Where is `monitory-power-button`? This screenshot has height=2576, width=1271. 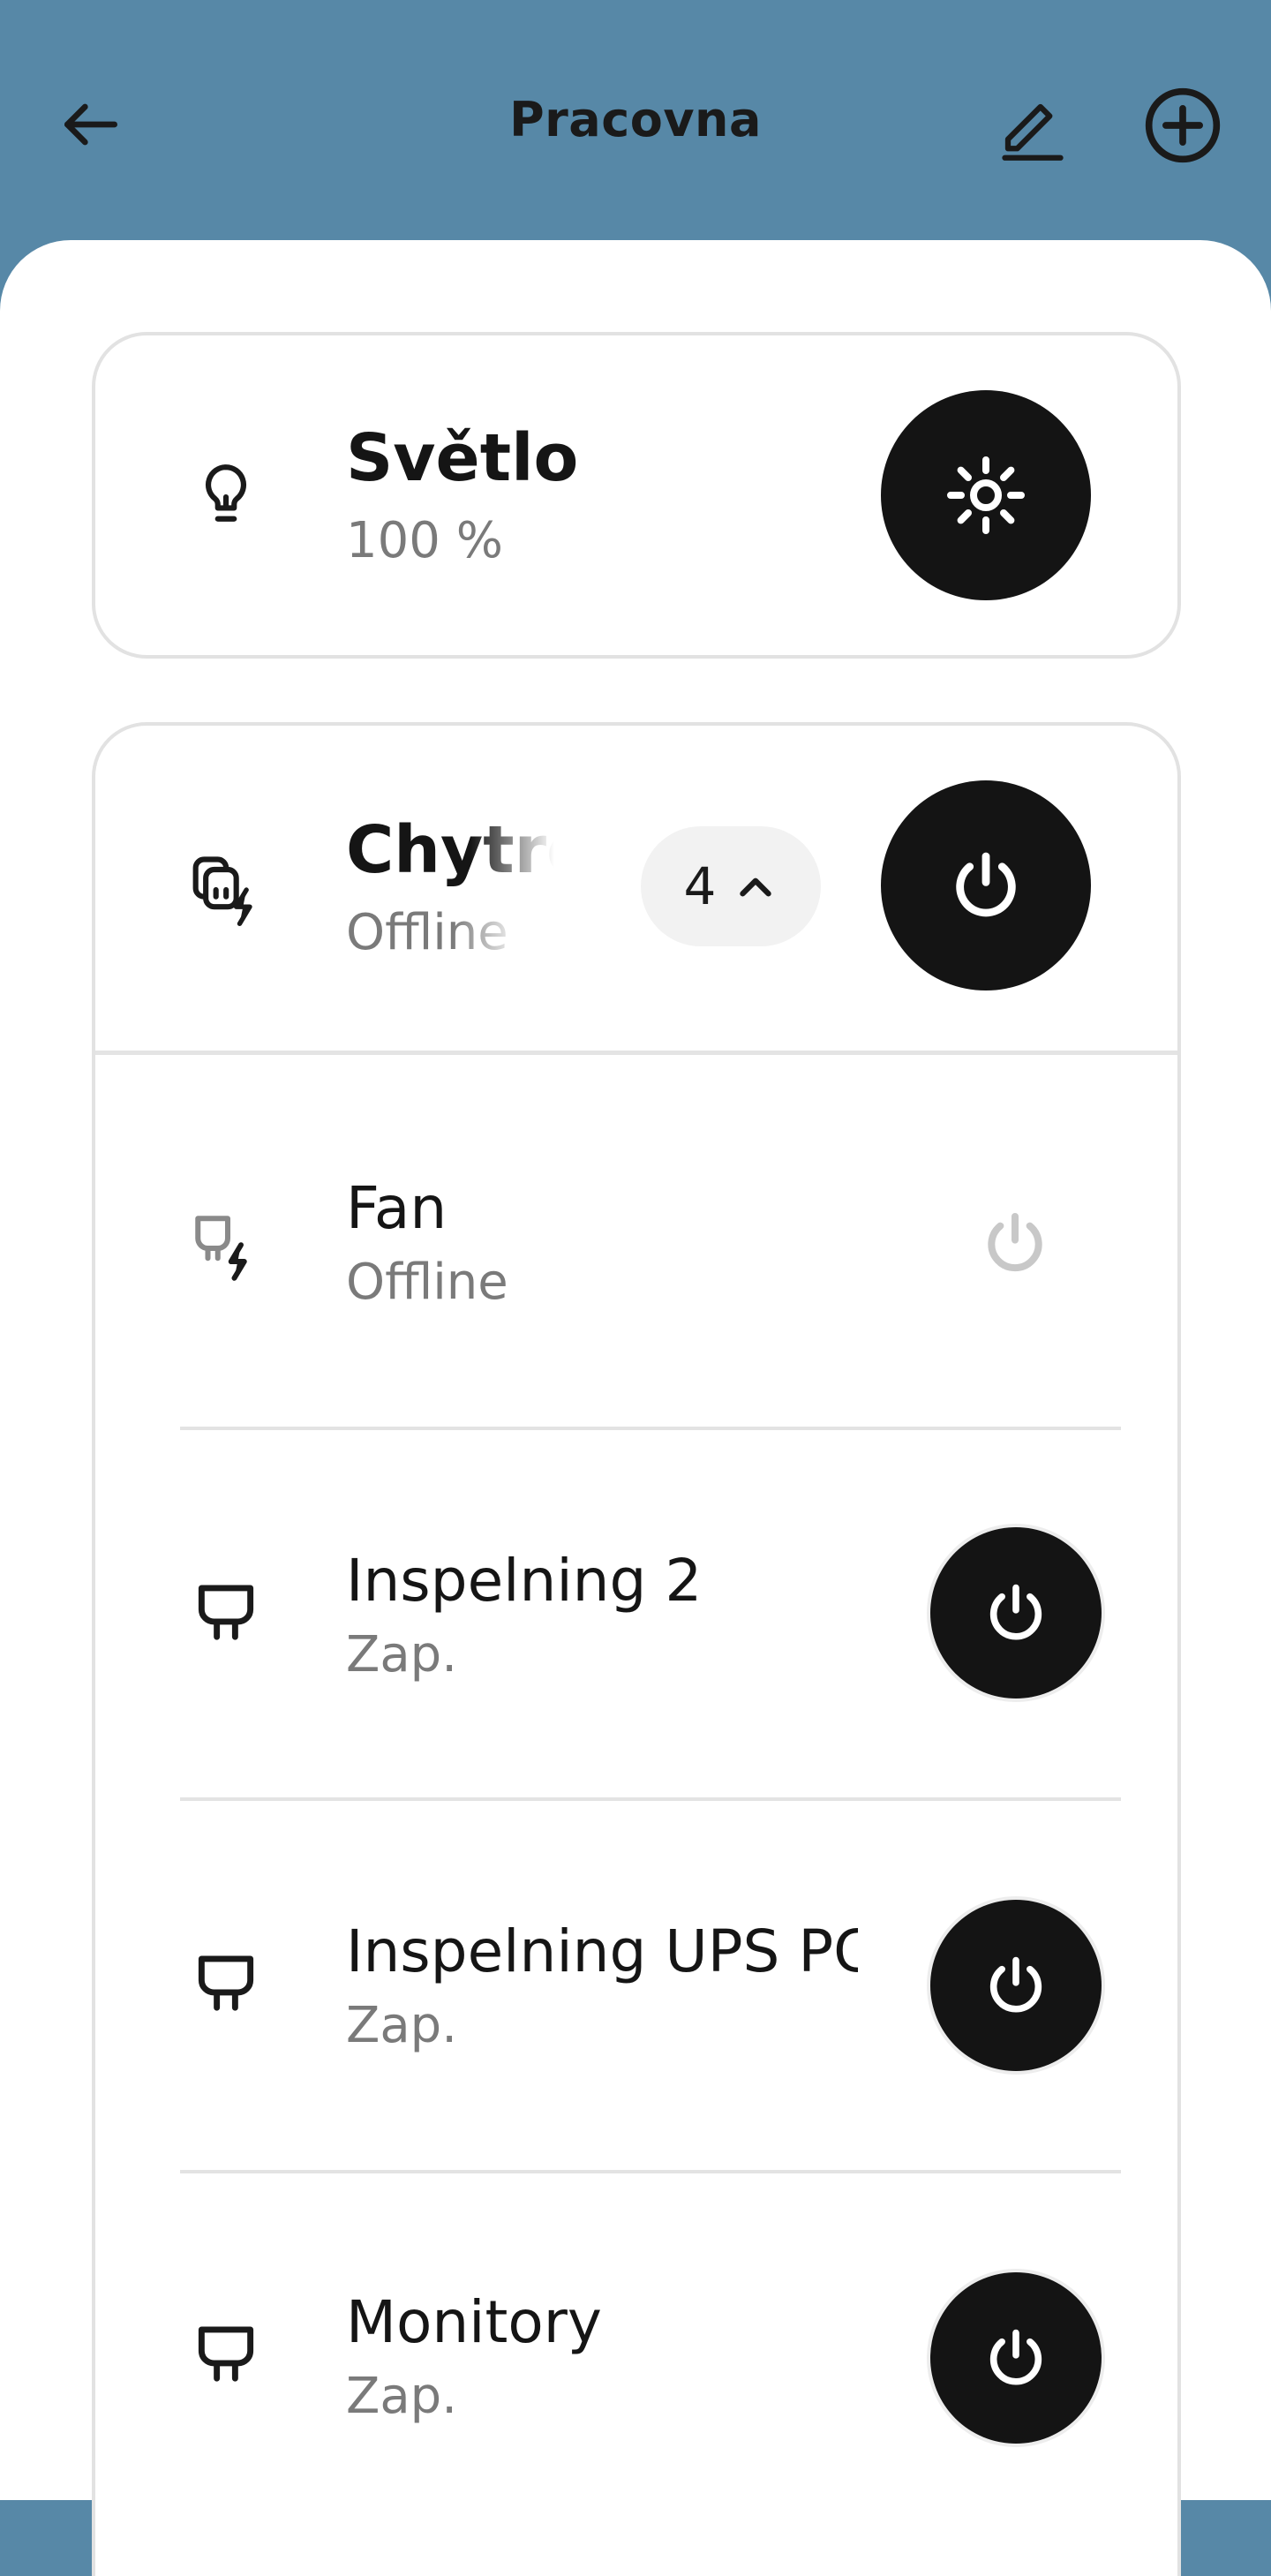
monitory-power-button is located at coordinates (1016, 2358).